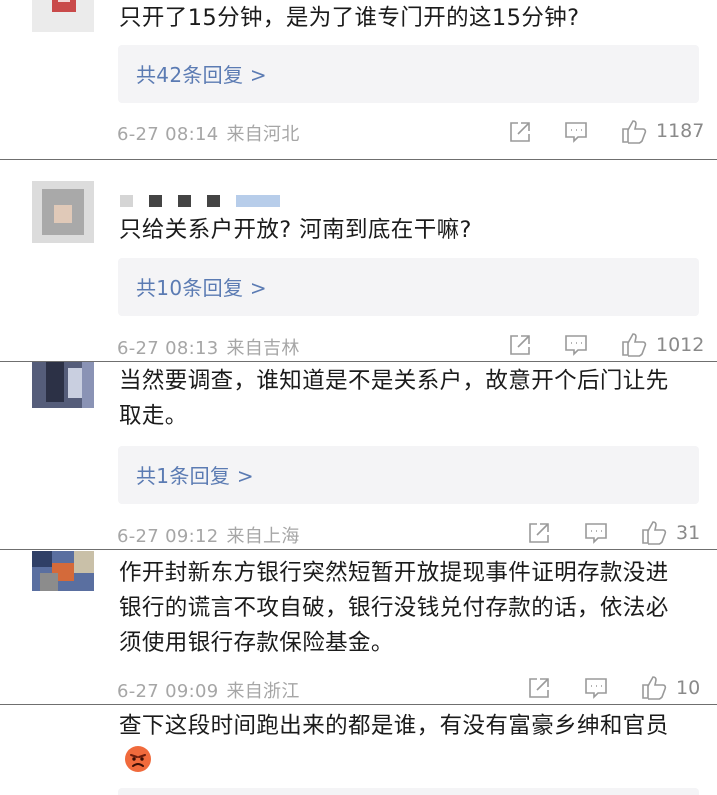 This screenshot has height=795, width=717. I want to click on location: 来自浙江, so click(263, 691).